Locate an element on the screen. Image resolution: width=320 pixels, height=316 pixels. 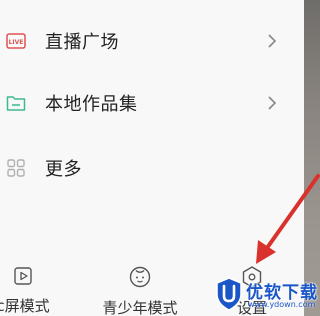
menu-item-label: 更多 is located at coordinates (63, 169).